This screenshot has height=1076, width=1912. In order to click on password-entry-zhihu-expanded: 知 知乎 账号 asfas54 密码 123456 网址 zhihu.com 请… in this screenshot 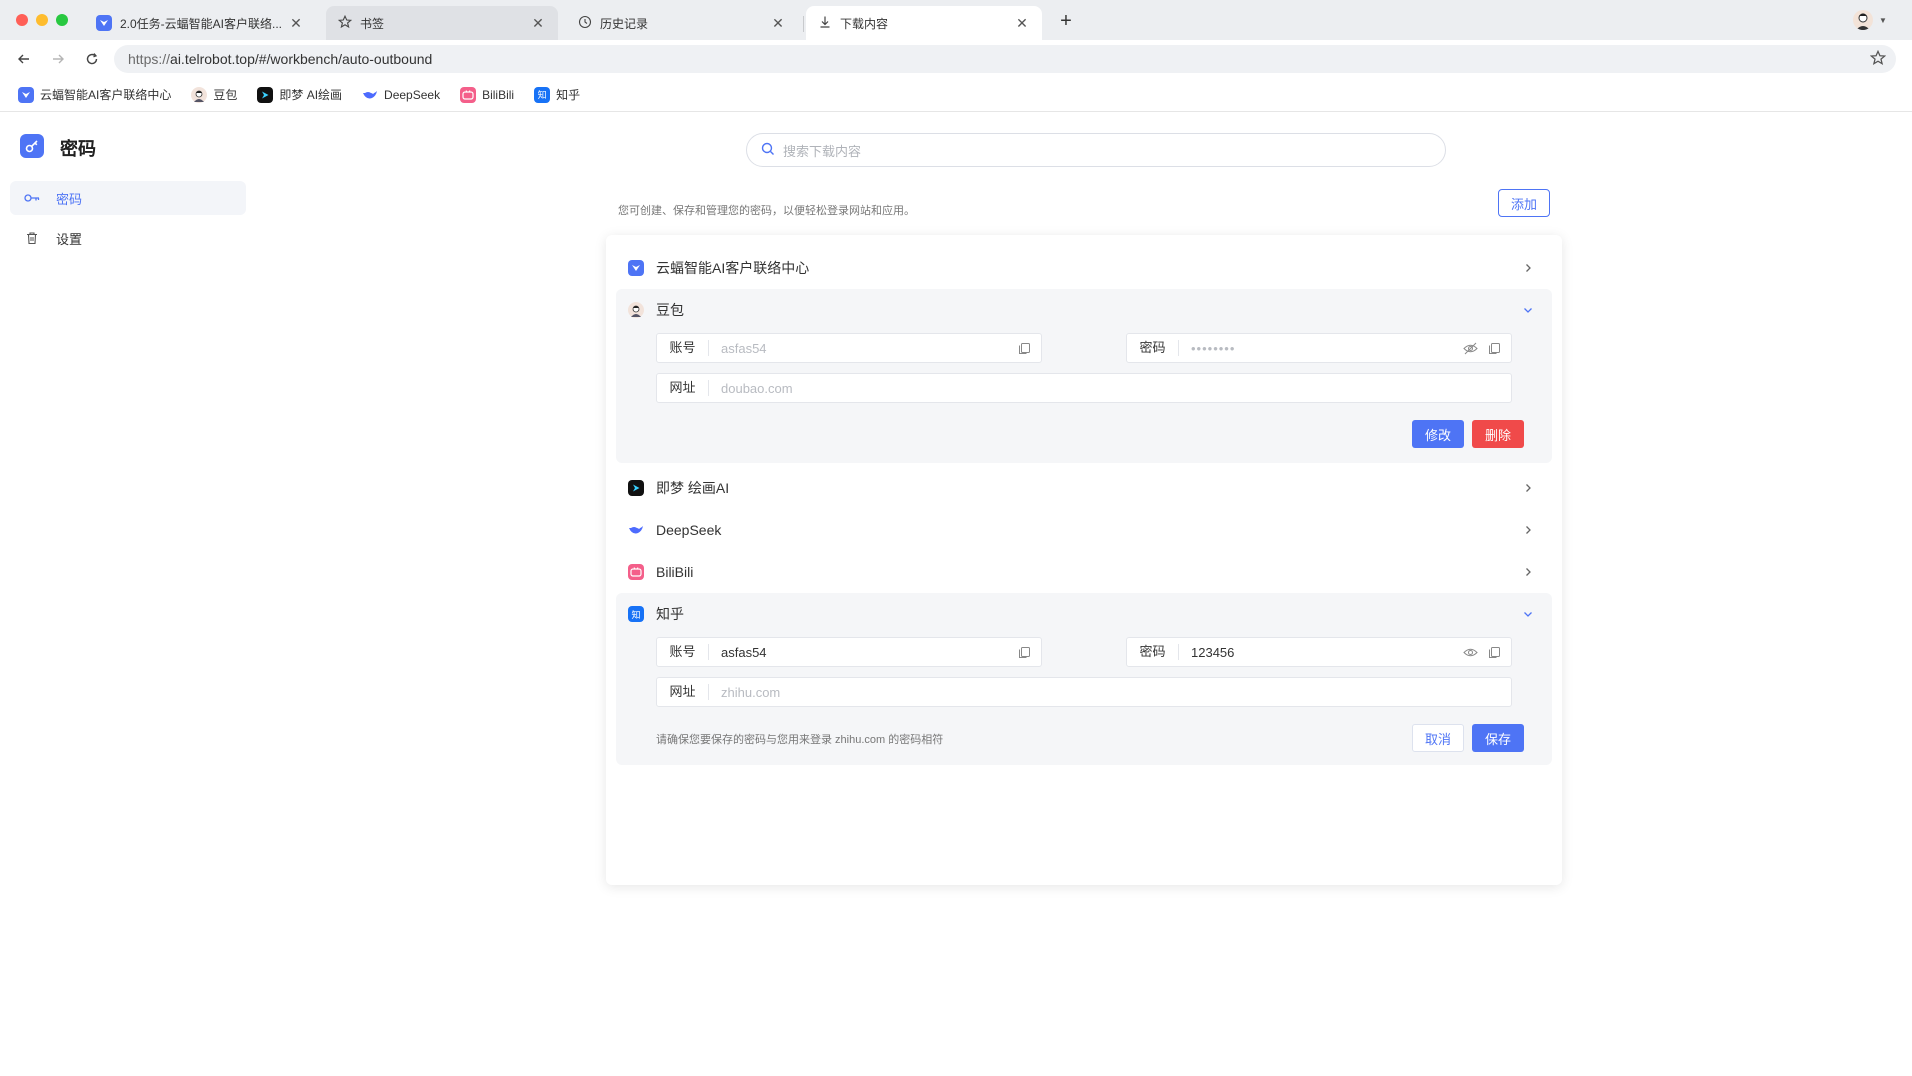, I will do `click(1084, 679)`.